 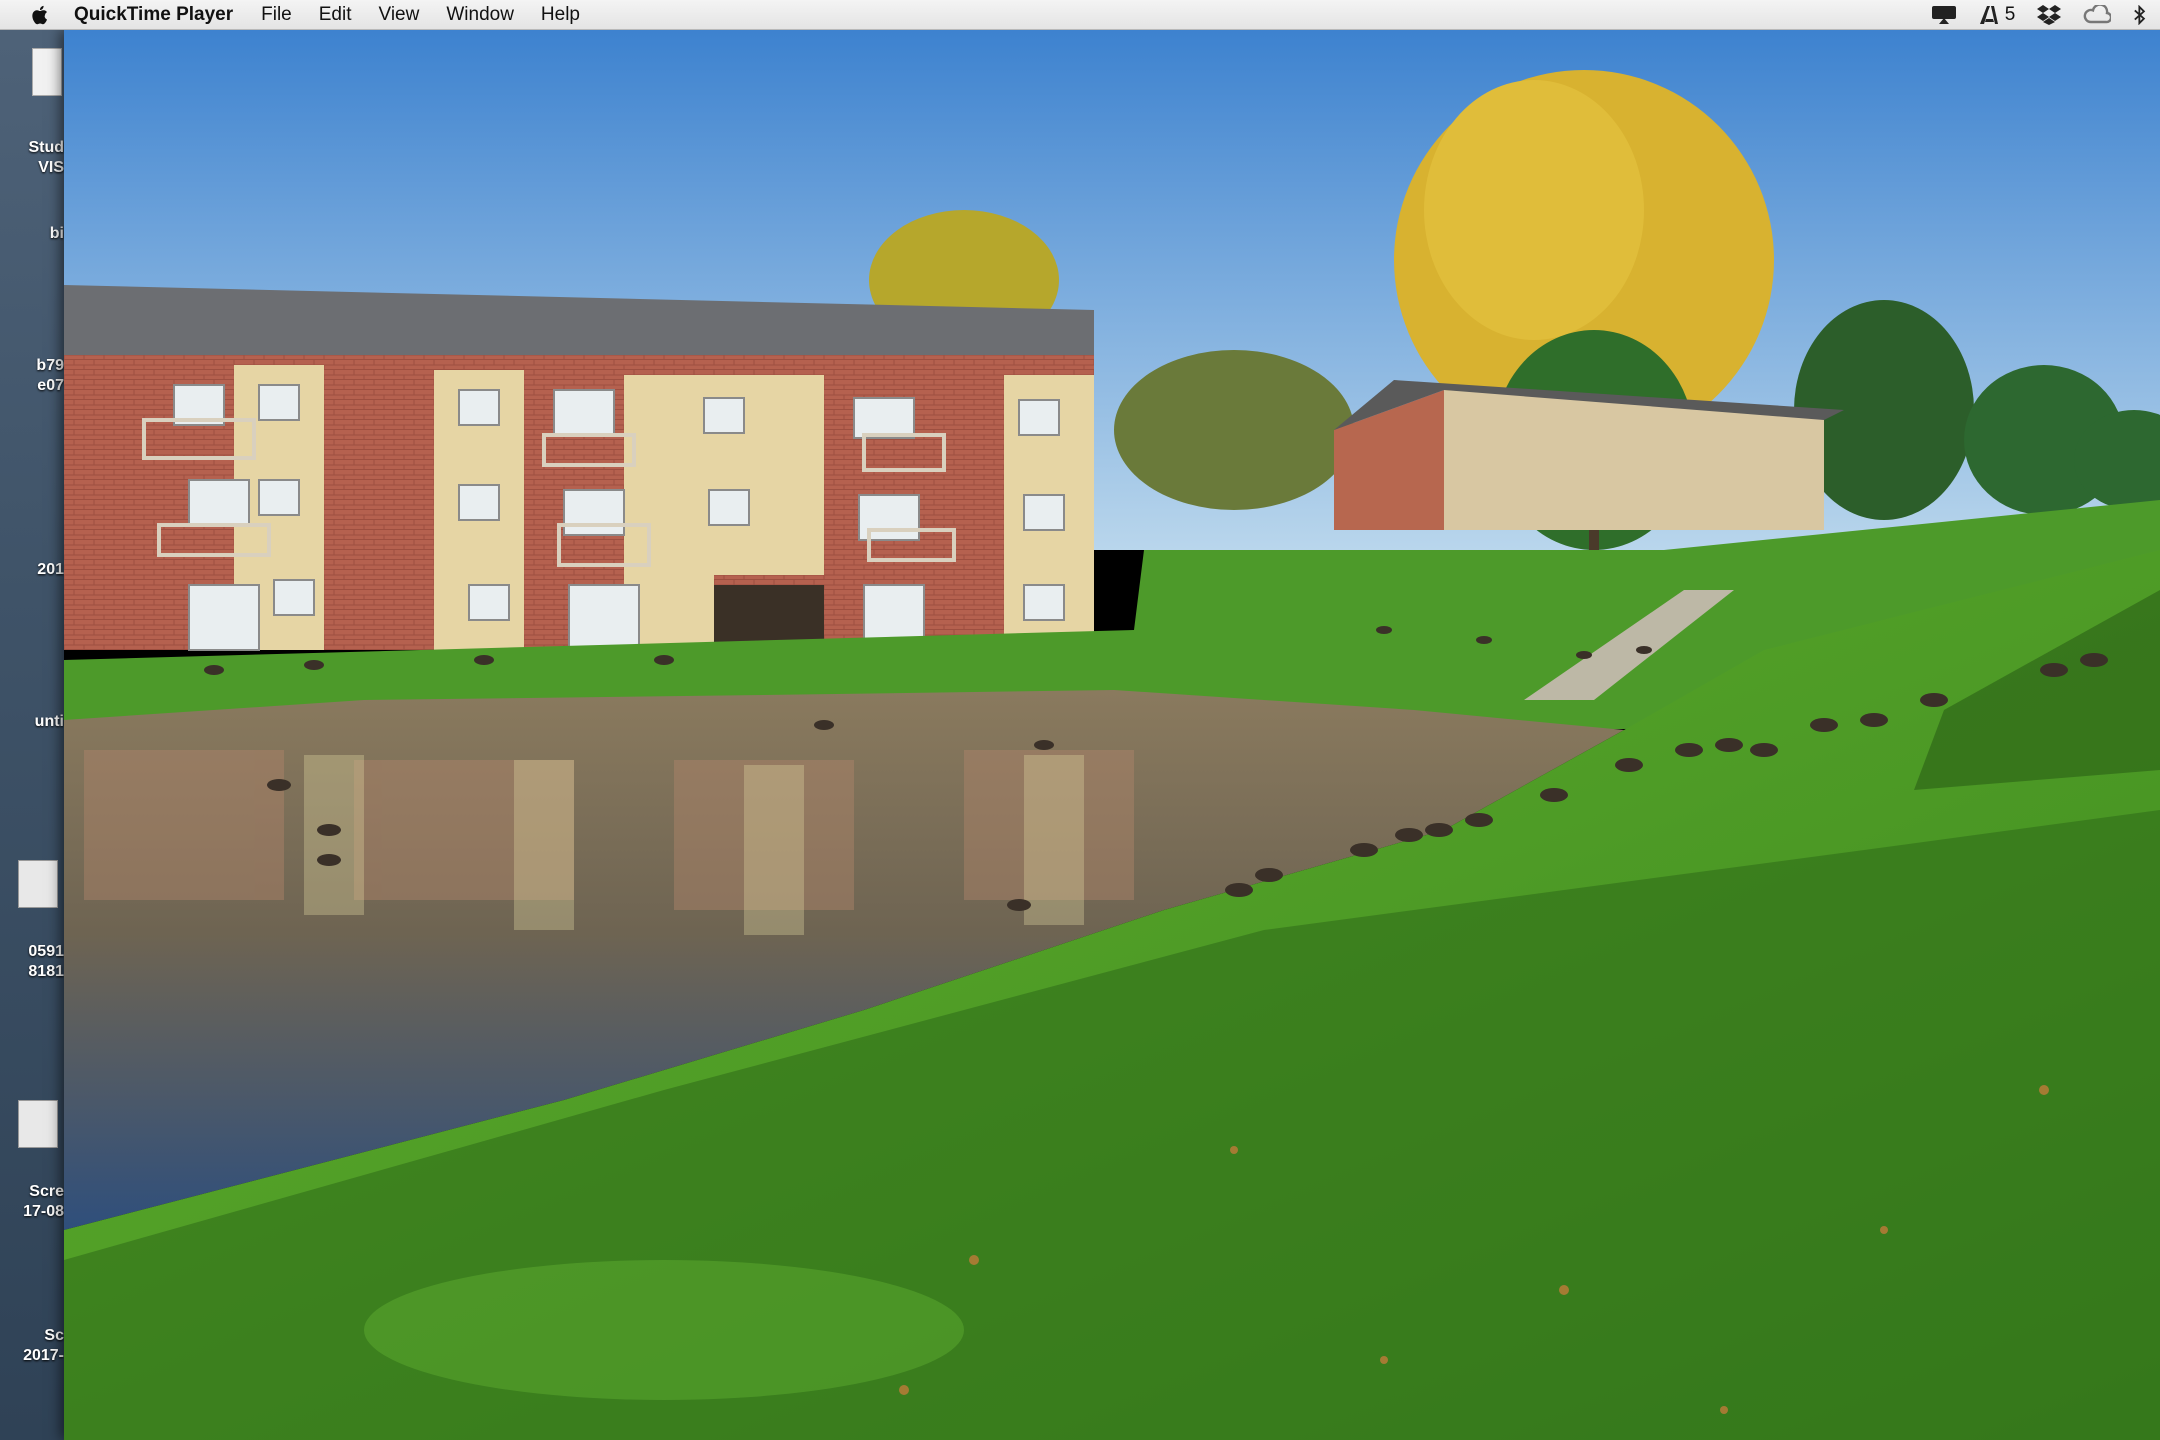 I want to click on adobe-count: 5, so click(x=2010, y=14).